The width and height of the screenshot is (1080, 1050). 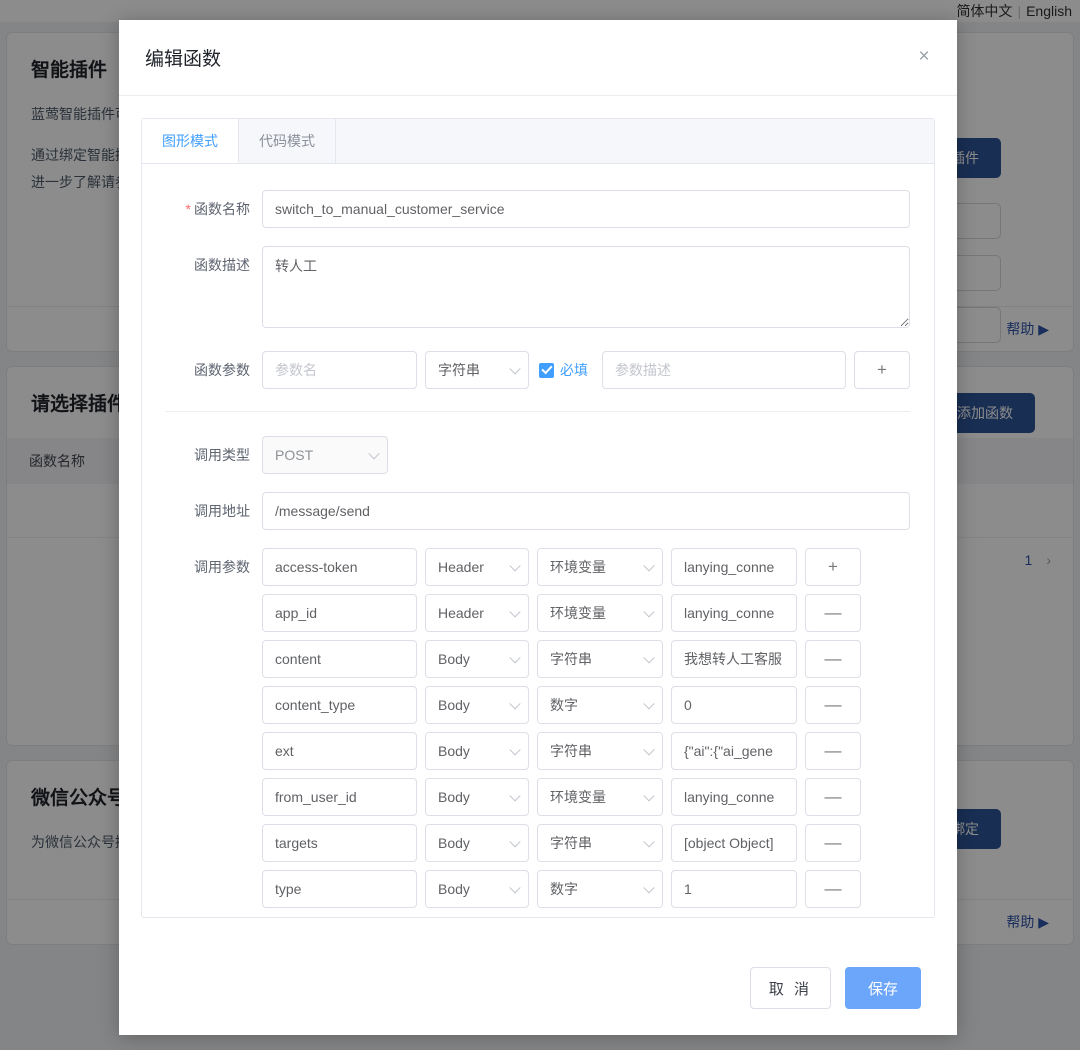 What do you see at coordinates (586, 209) in the screenshot?
I see `function-name-input` at bounding box center [586, 209].